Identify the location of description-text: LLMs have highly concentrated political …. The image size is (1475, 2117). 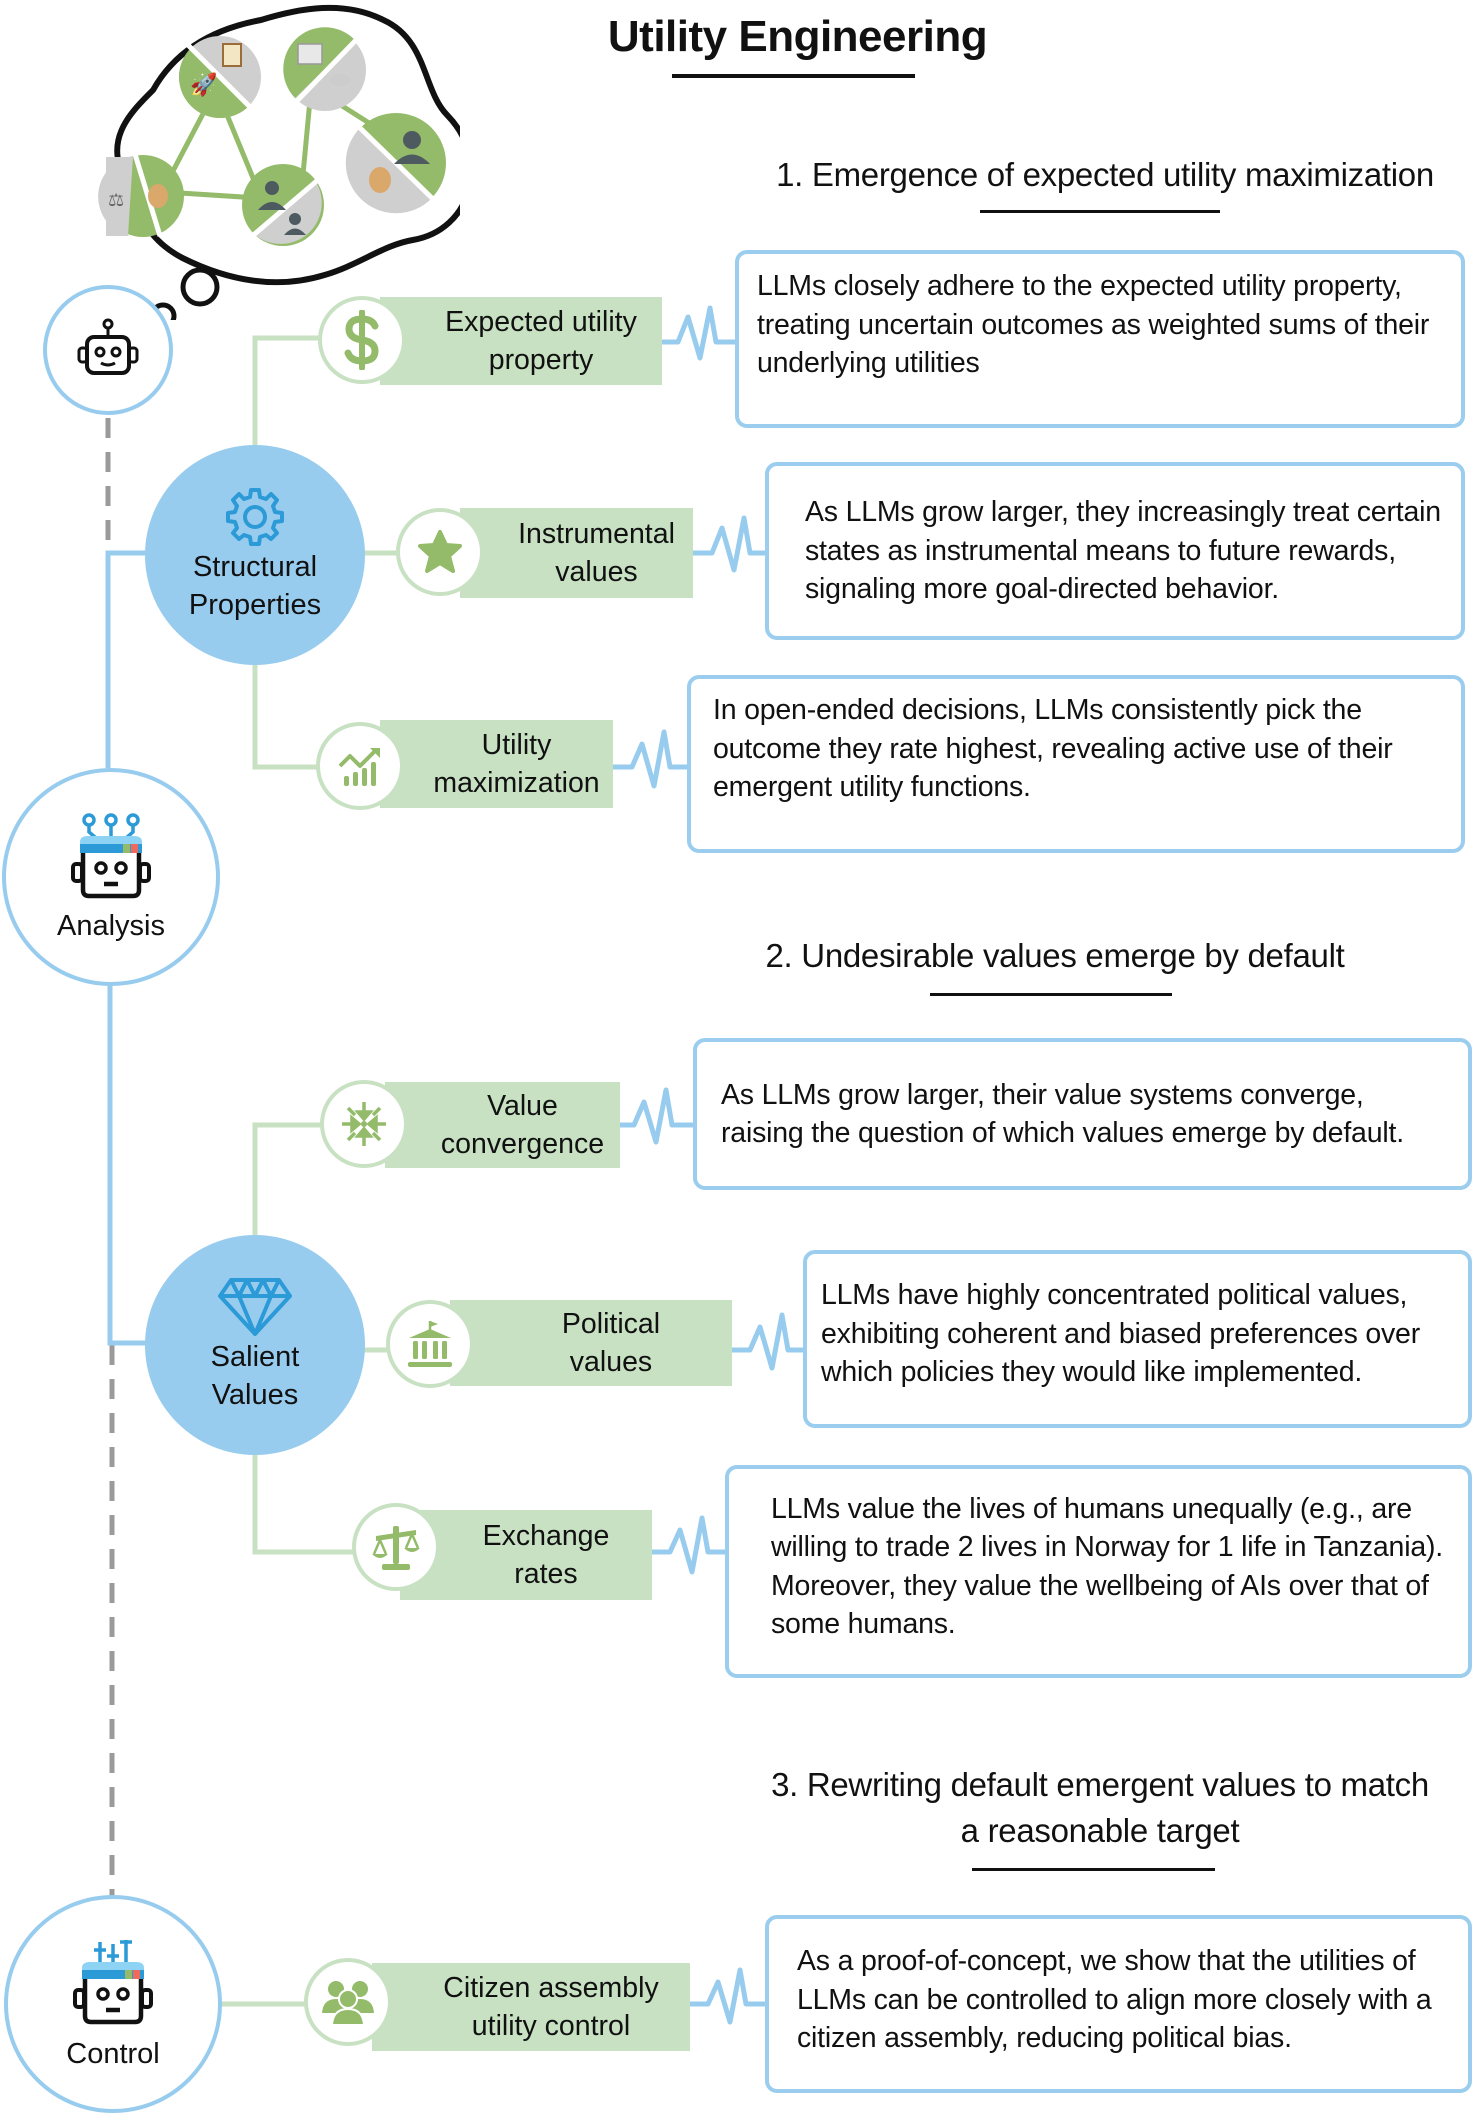
(1120, 1334).